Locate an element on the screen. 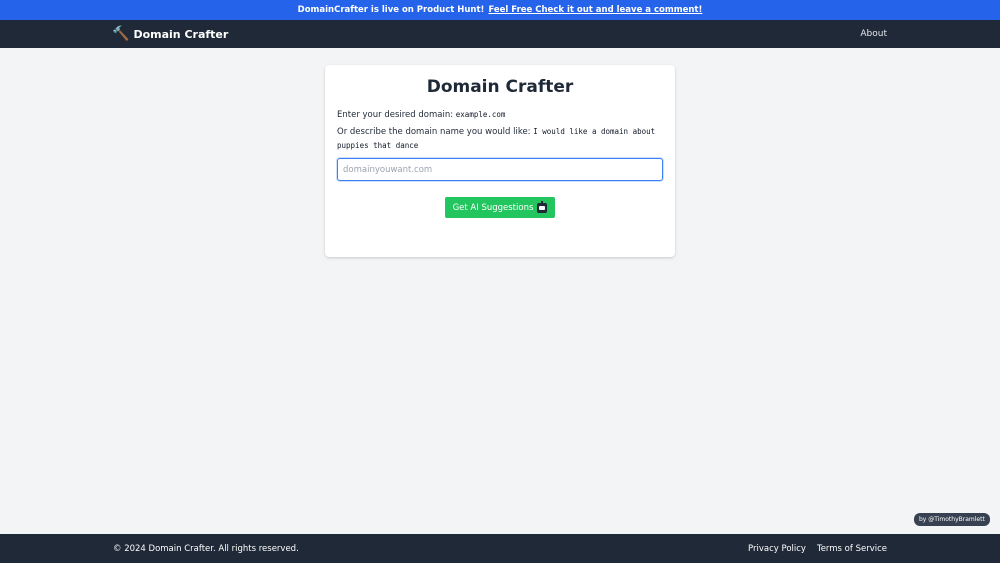  brand-link: 🔨 Domain Crafter is located at coordinates (170, 34).